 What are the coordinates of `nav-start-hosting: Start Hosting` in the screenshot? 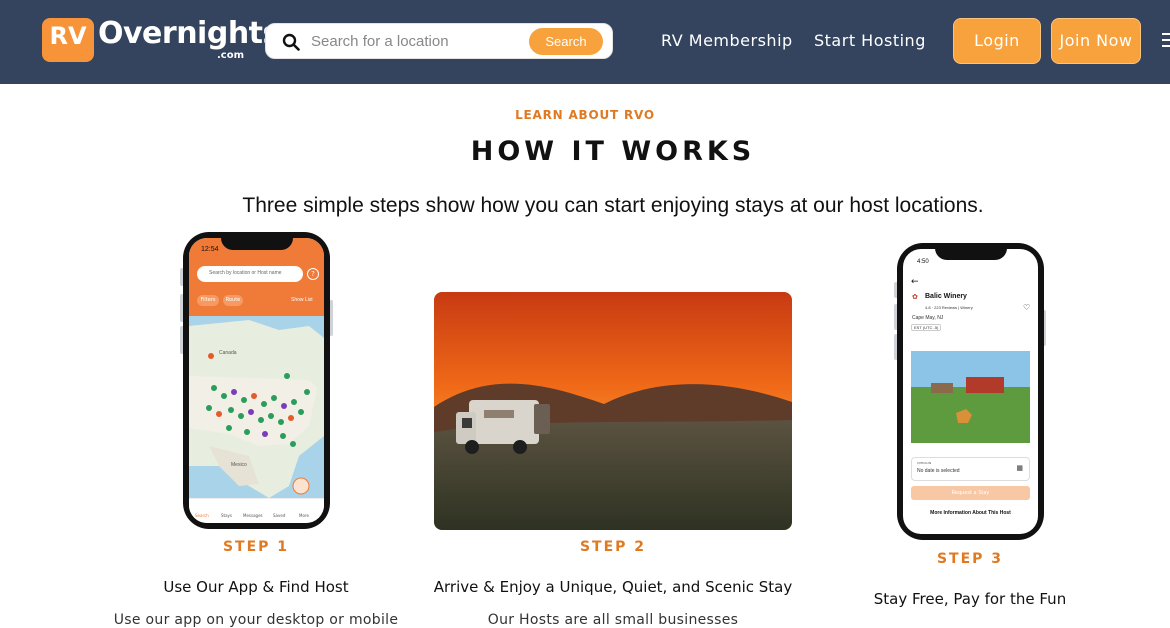 It's located at (870, 40).